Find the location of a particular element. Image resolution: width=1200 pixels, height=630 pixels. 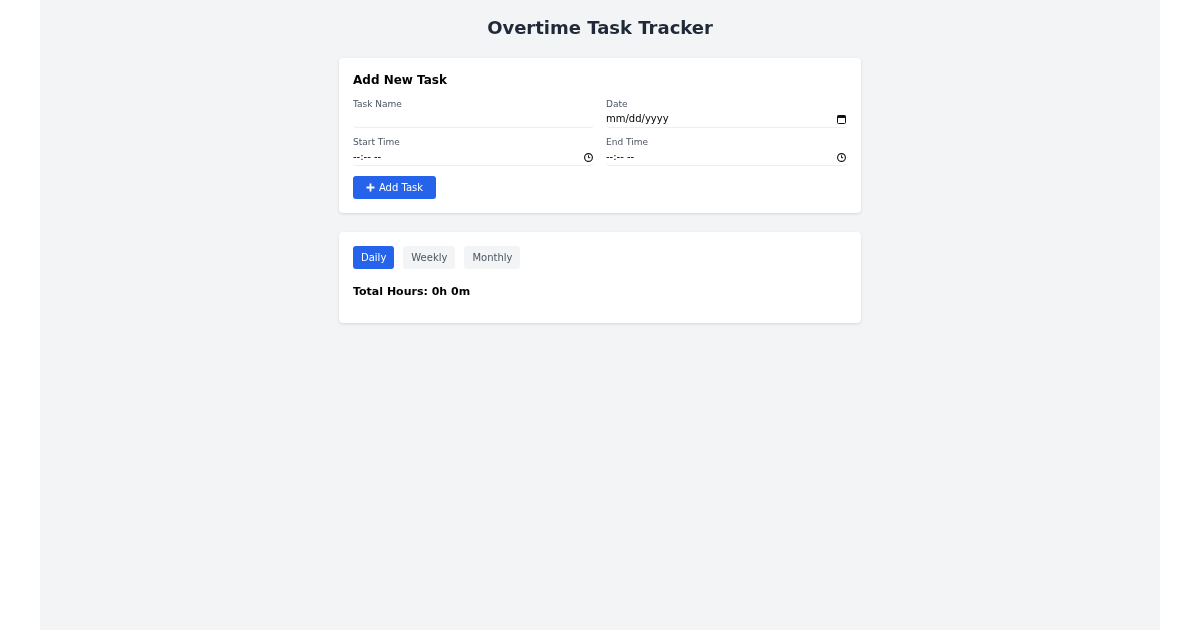

field-label: End Time is located at coordinates (627, 142).